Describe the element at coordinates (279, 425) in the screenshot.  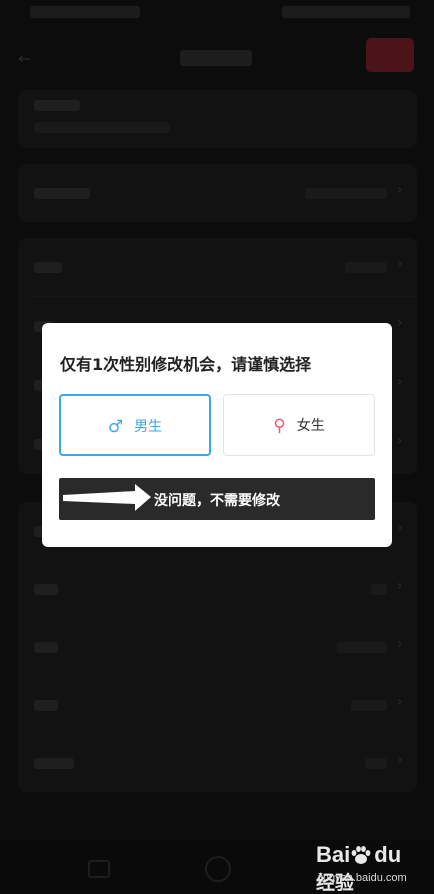
I see `female-symbol-icon: ⚲` at that location.